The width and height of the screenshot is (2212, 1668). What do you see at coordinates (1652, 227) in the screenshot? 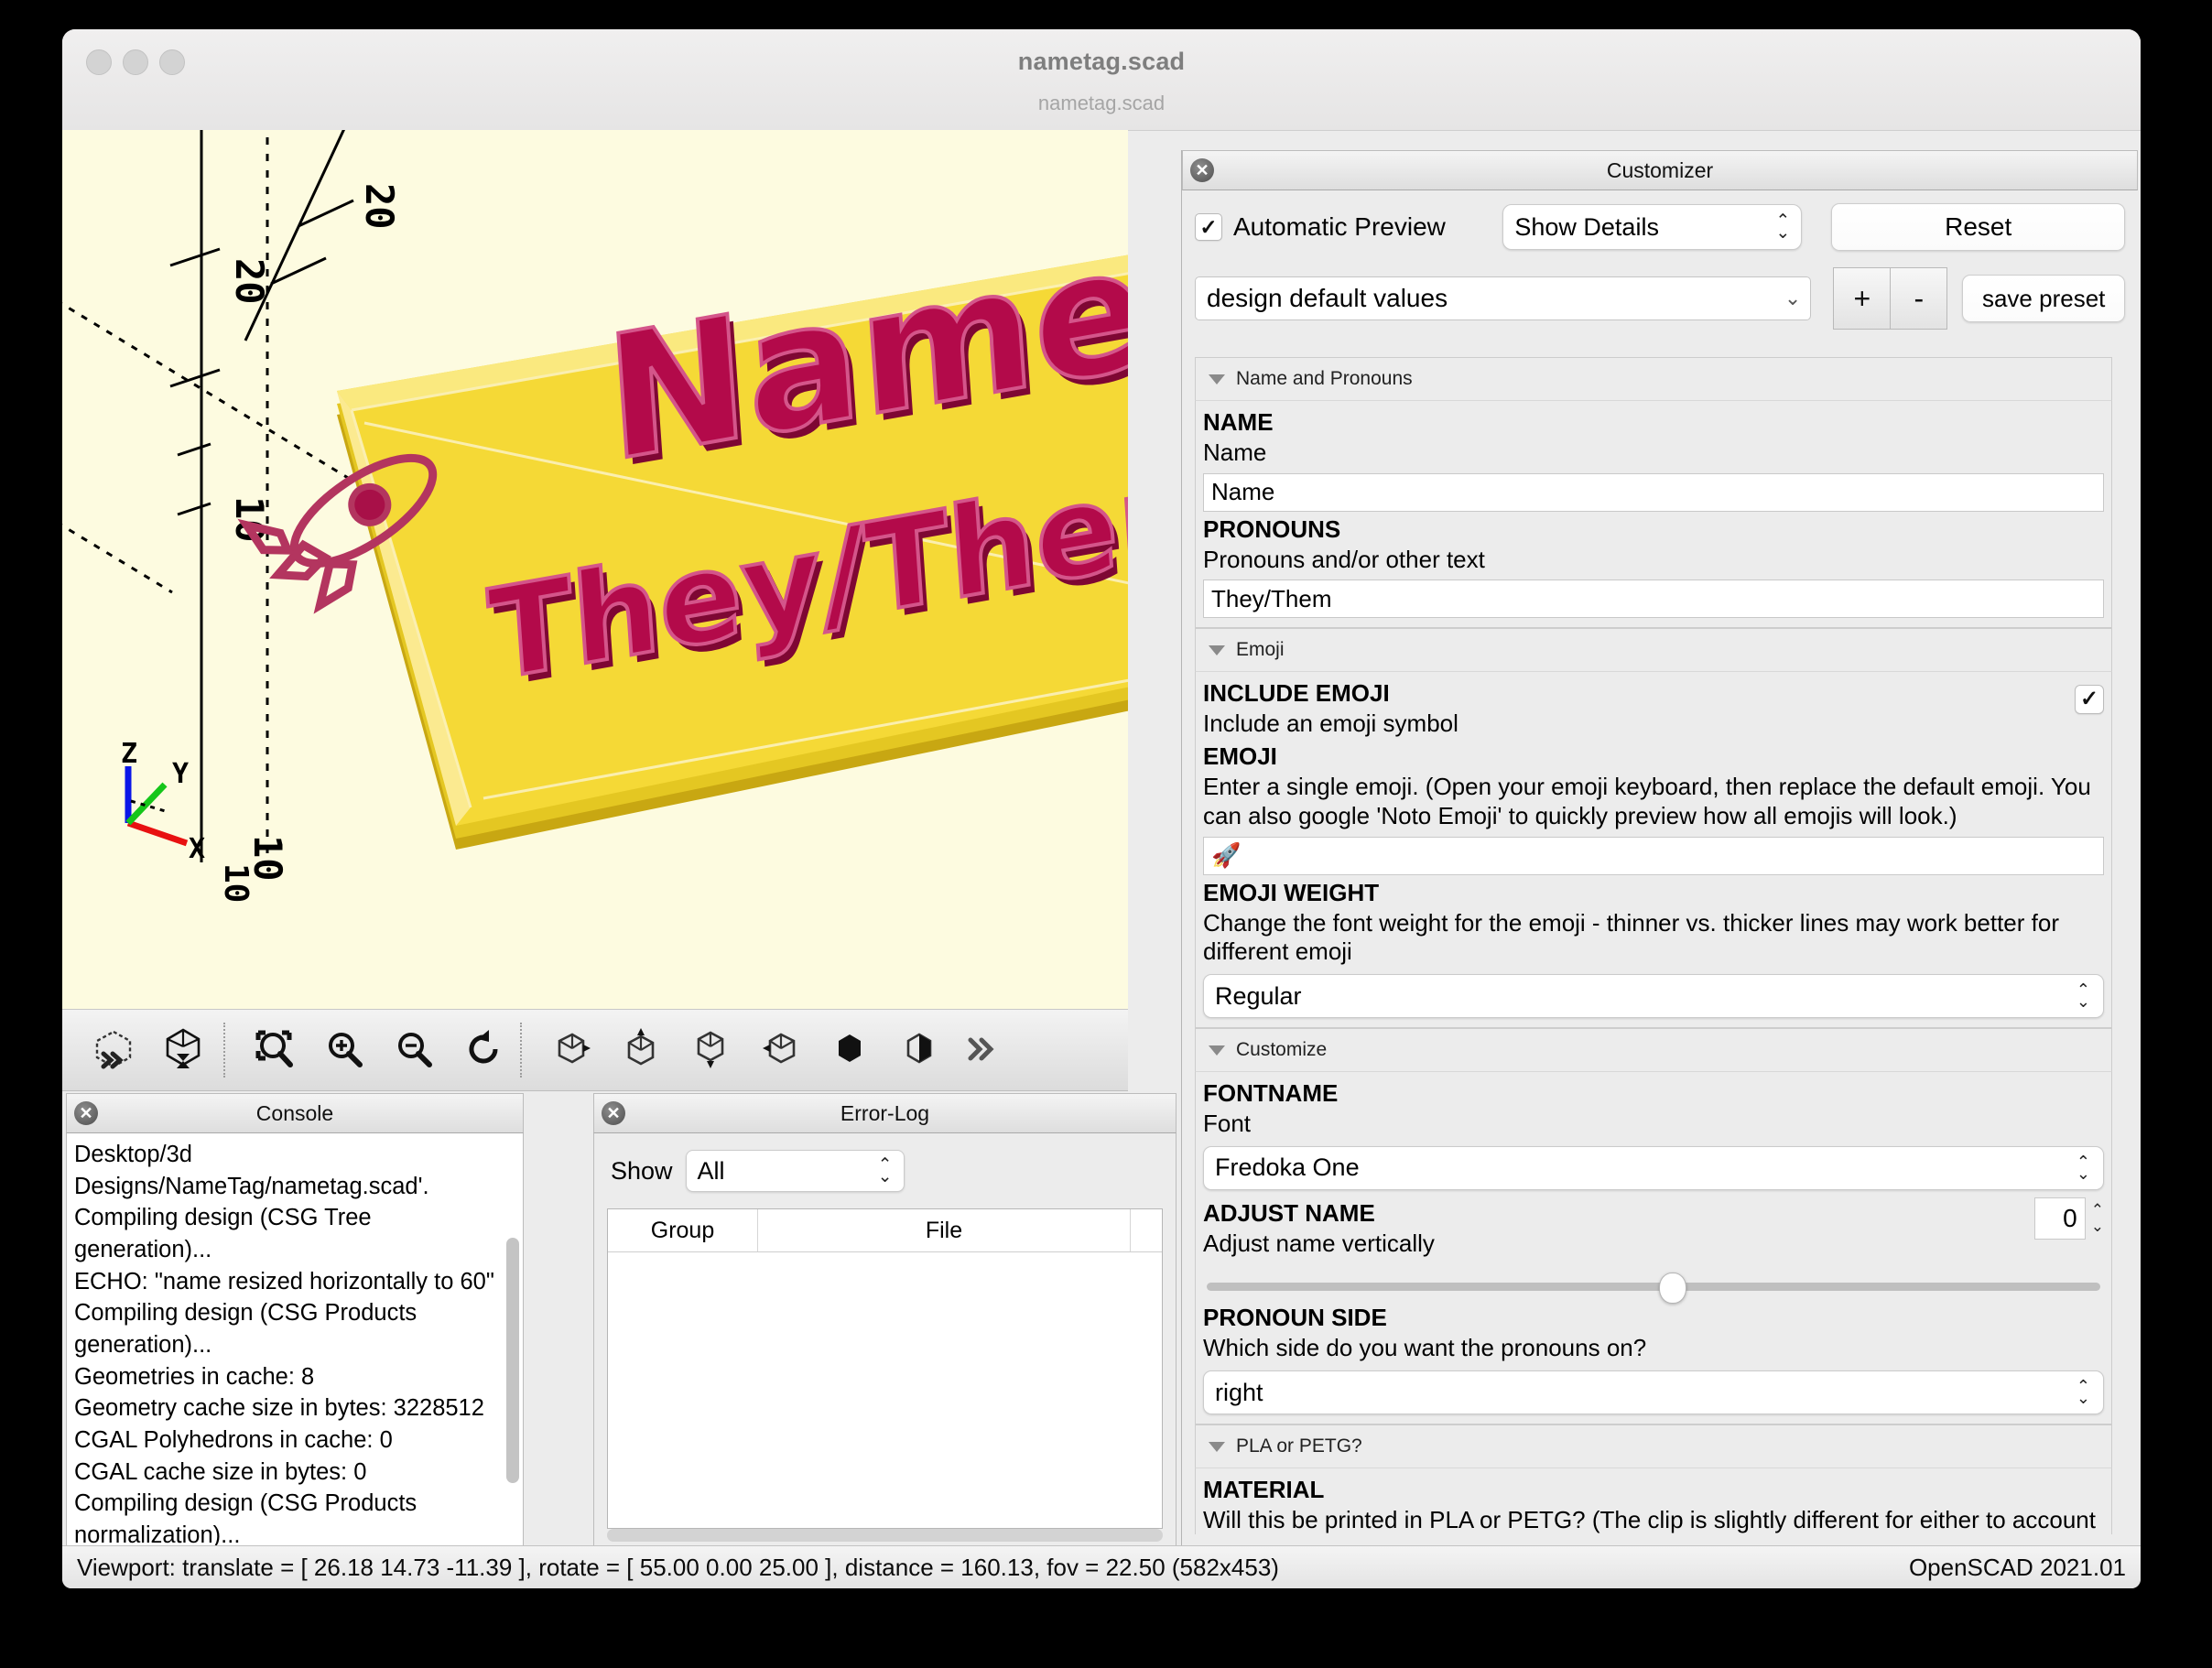
I see `detail-level-select: Show Details ⌃ ⌄` at bounding box center [1652, 227].